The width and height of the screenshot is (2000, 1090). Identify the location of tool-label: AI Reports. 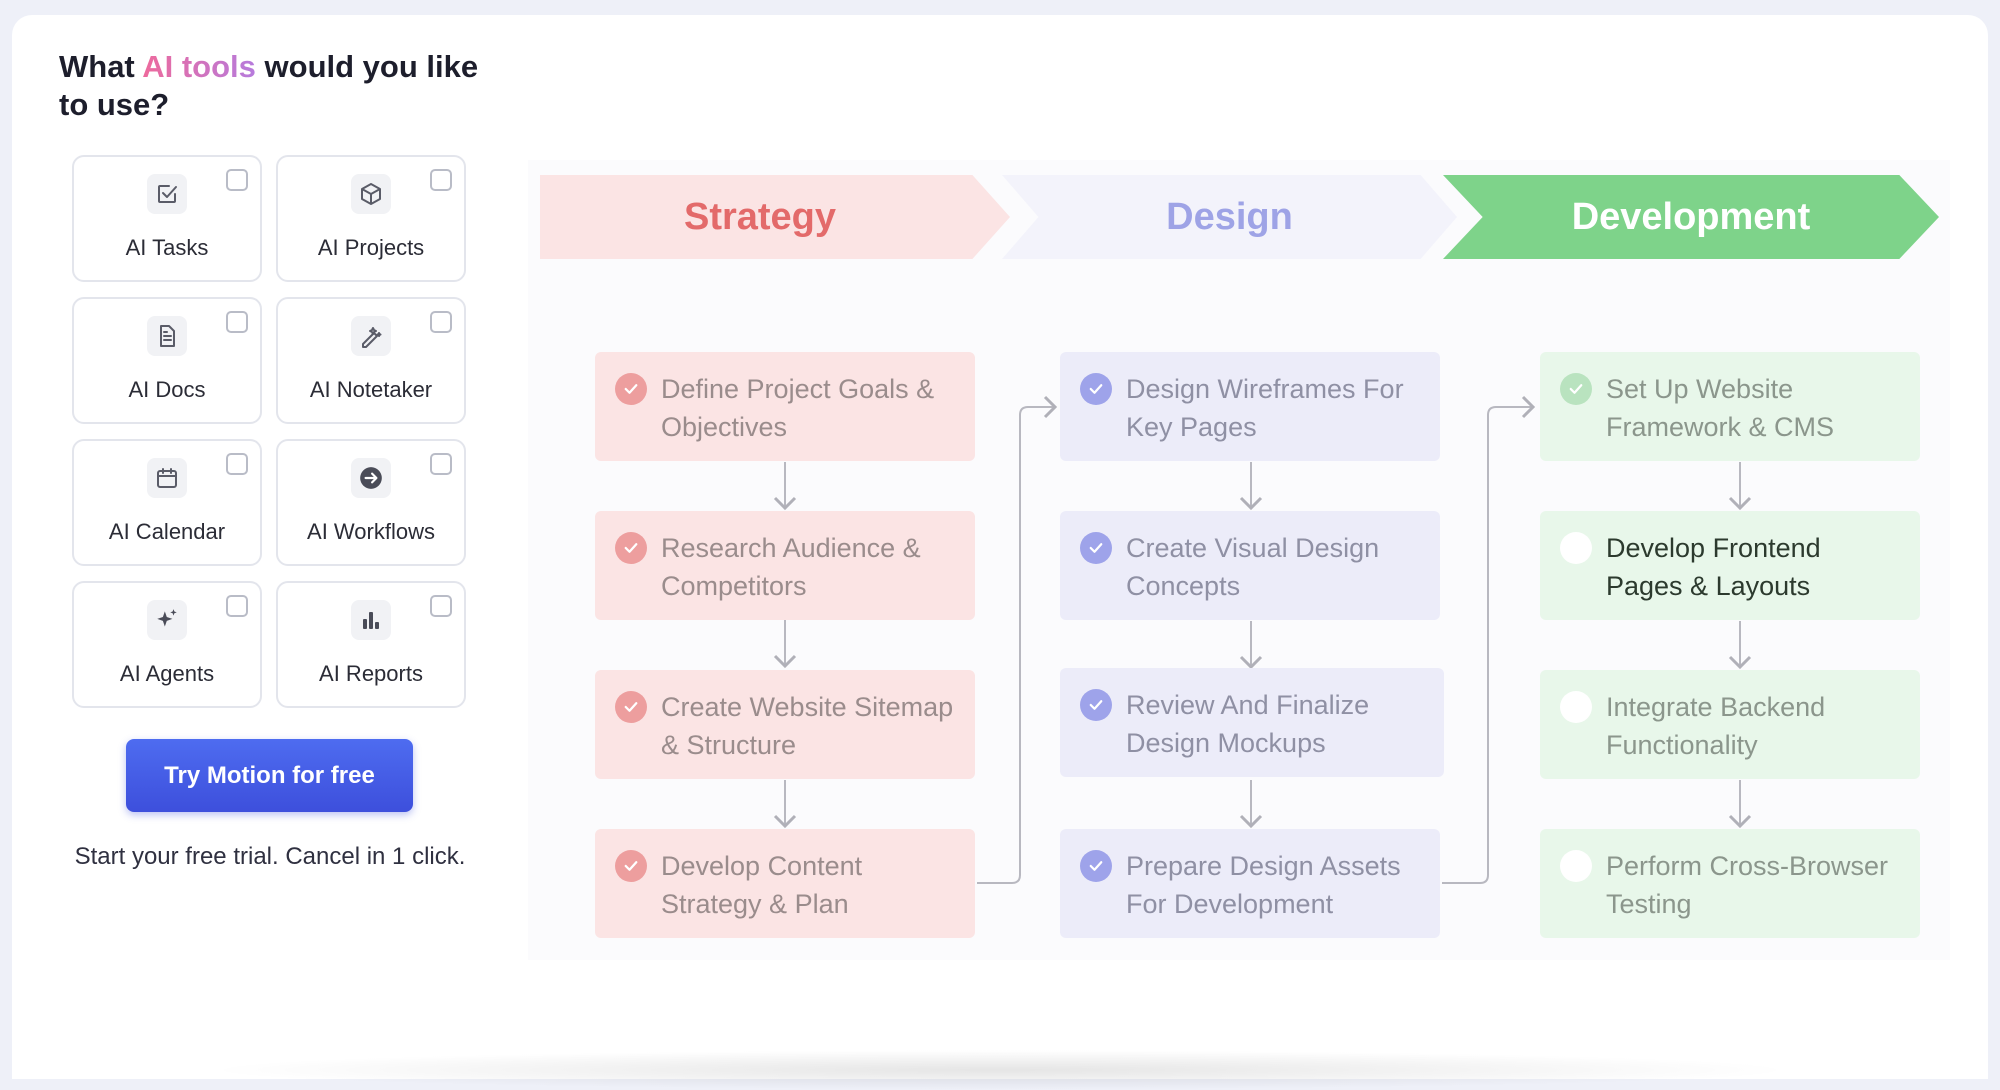
(371, 673).